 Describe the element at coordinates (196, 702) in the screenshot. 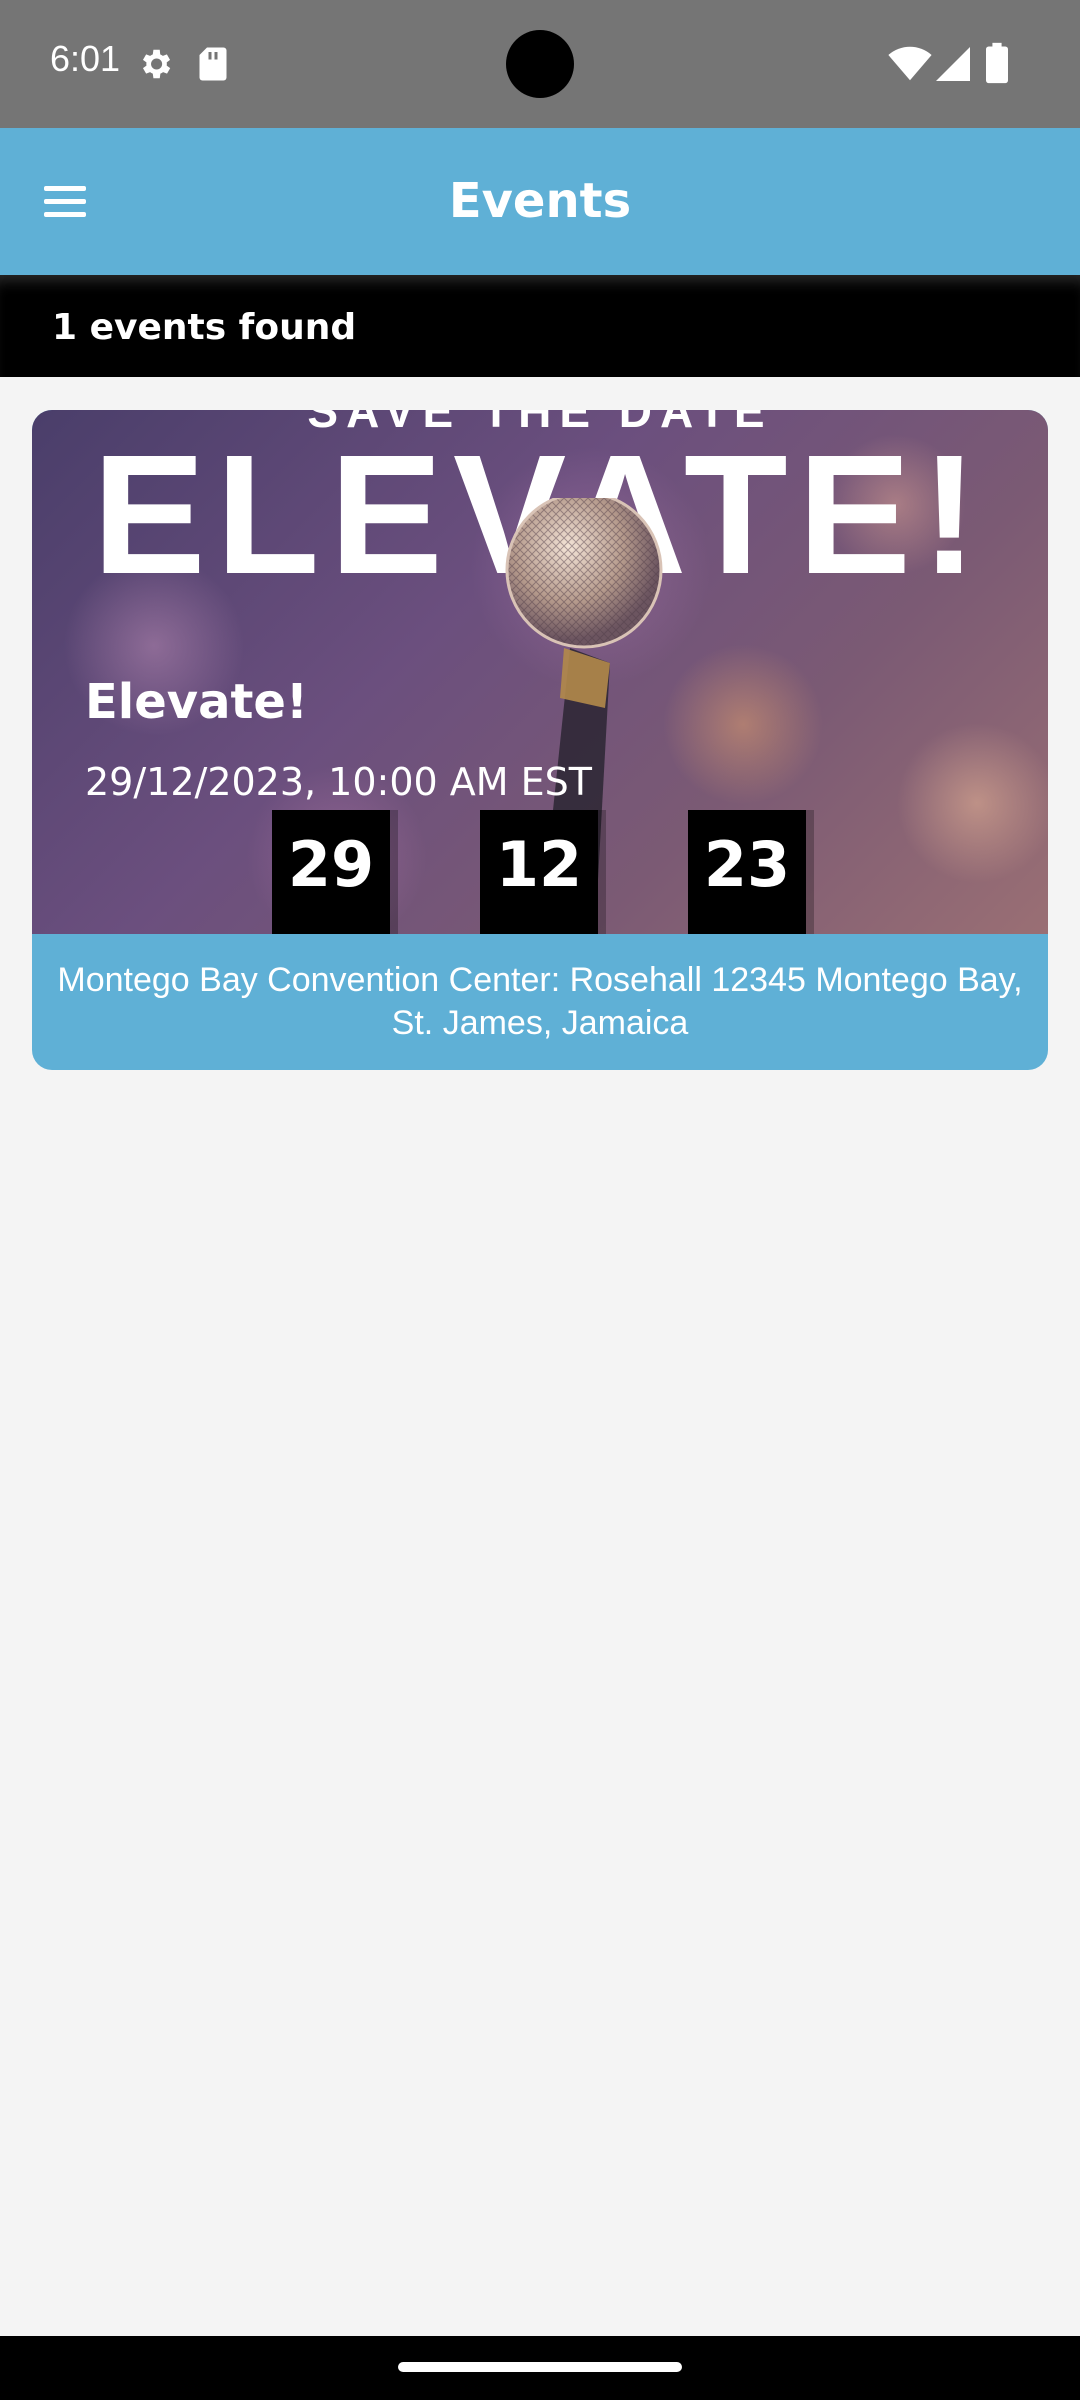

I see `event-name: Elevate!` at that location.